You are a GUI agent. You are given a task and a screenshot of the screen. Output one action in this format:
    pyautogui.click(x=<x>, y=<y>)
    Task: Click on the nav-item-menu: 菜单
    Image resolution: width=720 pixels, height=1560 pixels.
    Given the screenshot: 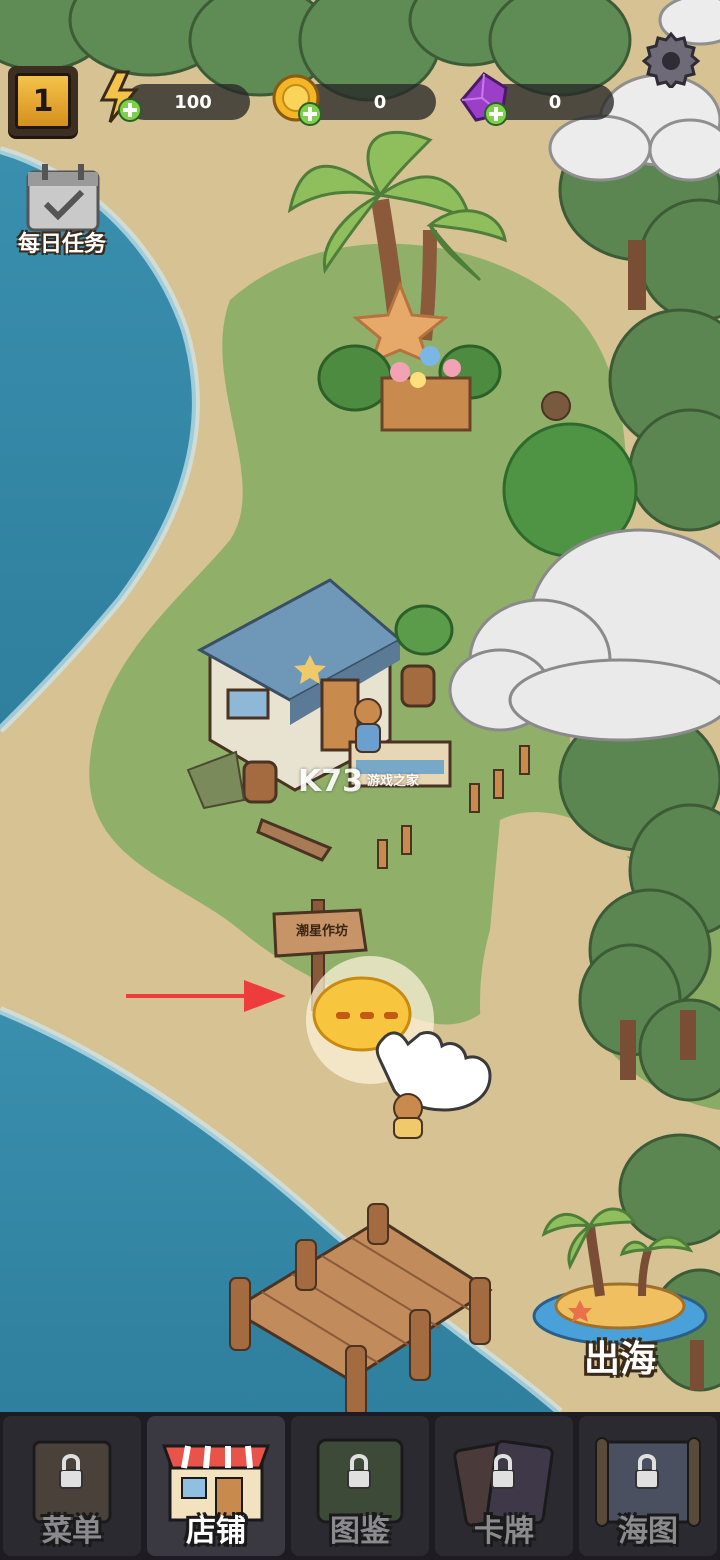 What is the action you would take?
    pyautogui.click(x=72, y=1486)
    